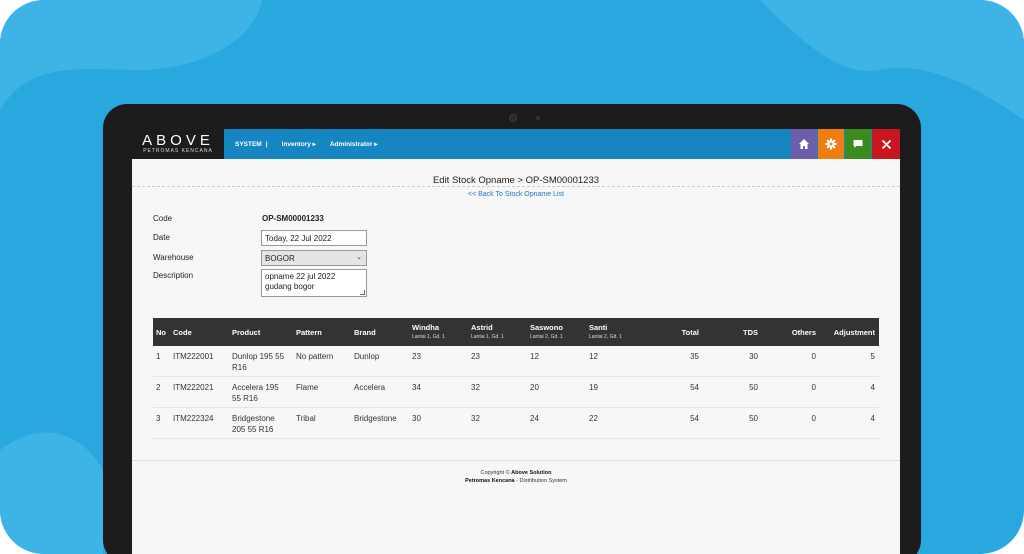 The height and width of the screenshot is (554, 1024). What do you see at coordinates (546, 337) in the screenshot?
I see `header-saswono-location: Lantai 2, Gd. 1` at bounding box center [546, 337].